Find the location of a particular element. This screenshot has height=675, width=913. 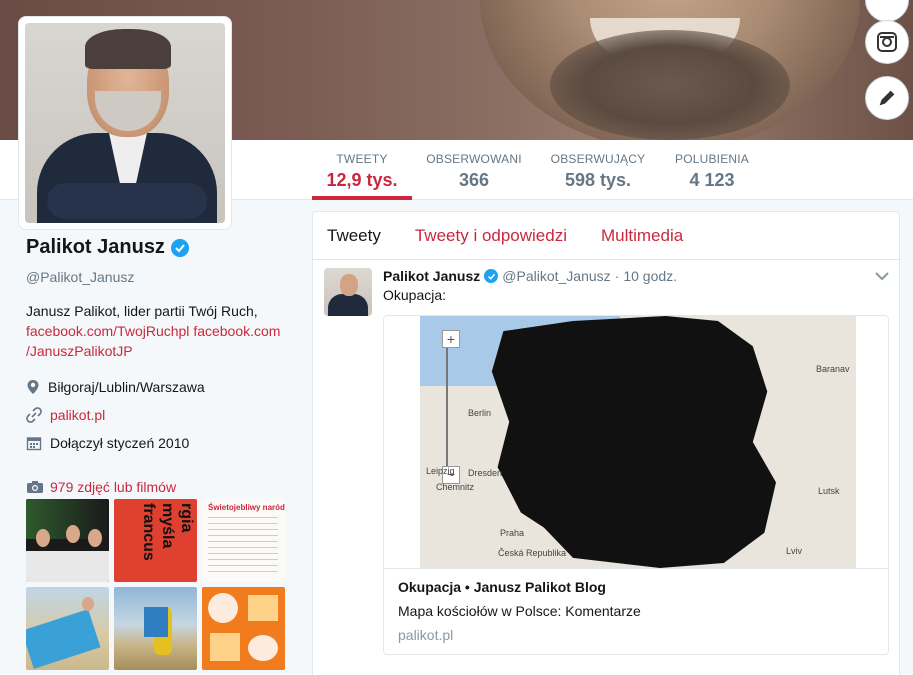

avatar-hair is located at coordinates (128, 49).